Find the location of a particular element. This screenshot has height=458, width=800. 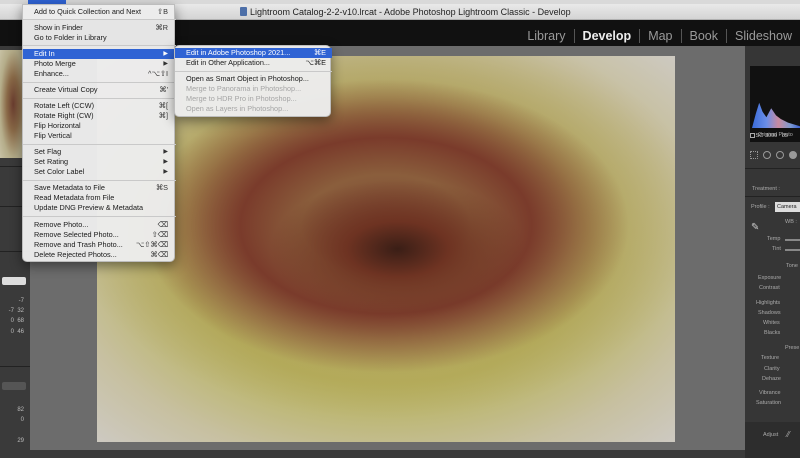

mask-icon is located at coordinates (793, 155).